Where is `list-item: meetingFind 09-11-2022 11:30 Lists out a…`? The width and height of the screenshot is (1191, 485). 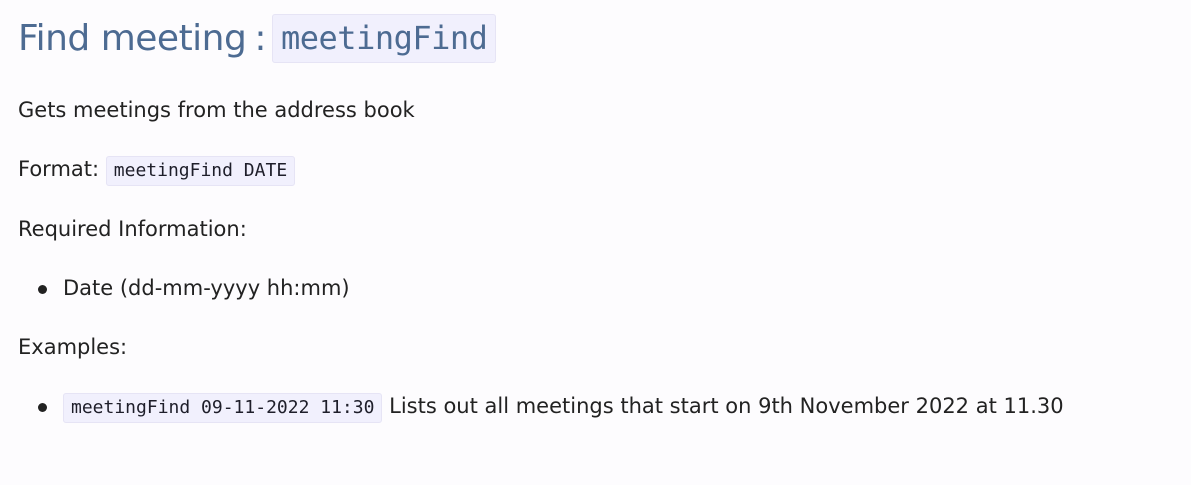
list-item: meetingFind 09-11-2022 11:30 Lists out a… is located at coordinates (550, 407).